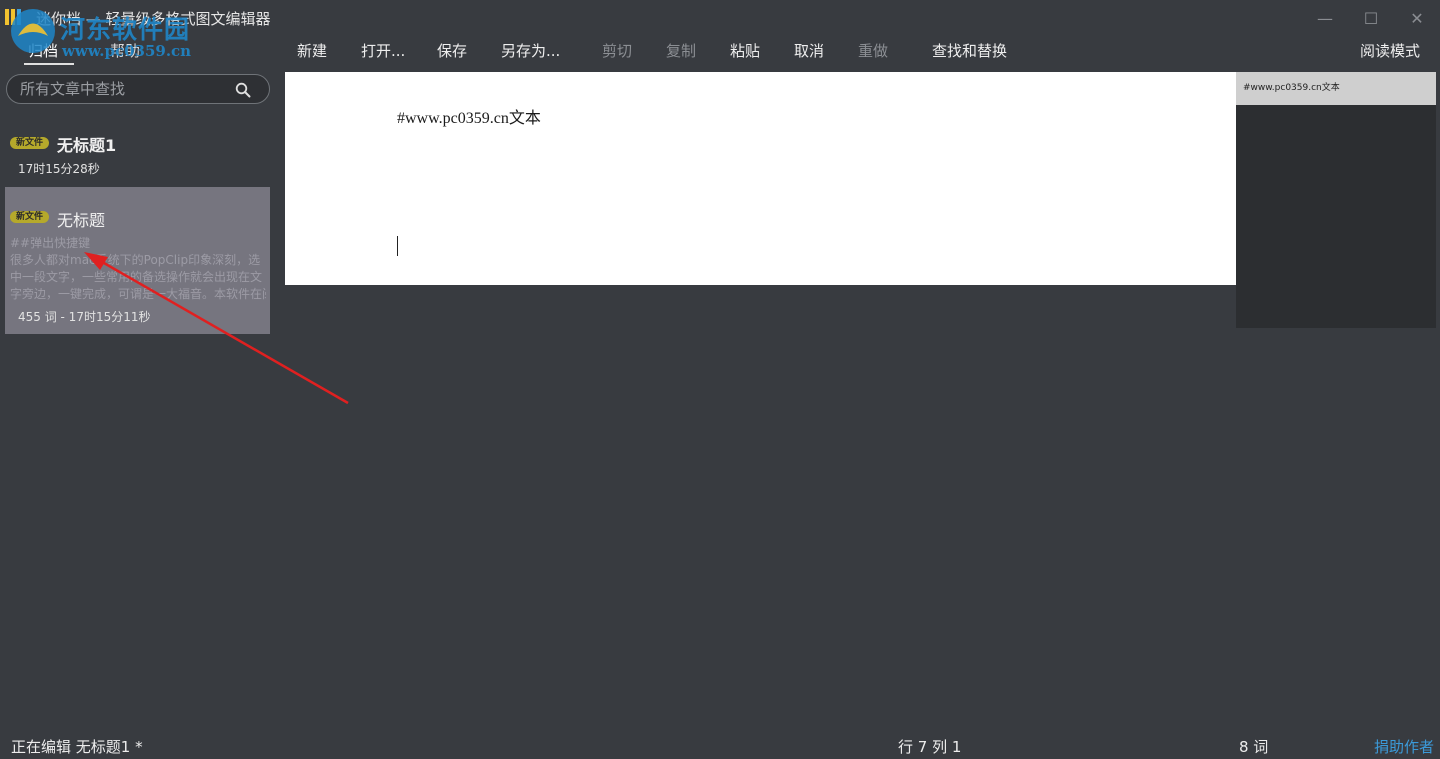  I want to click on cursor-position: 行 7 列 1, so click(930, 747).